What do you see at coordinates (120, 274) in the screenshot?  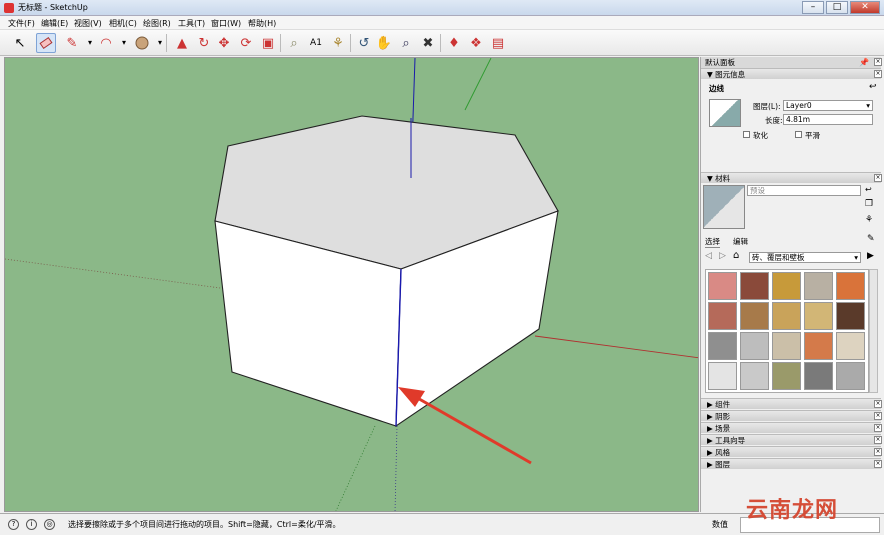 I see `red-axis-dotted` at bounding box center [120, 274].